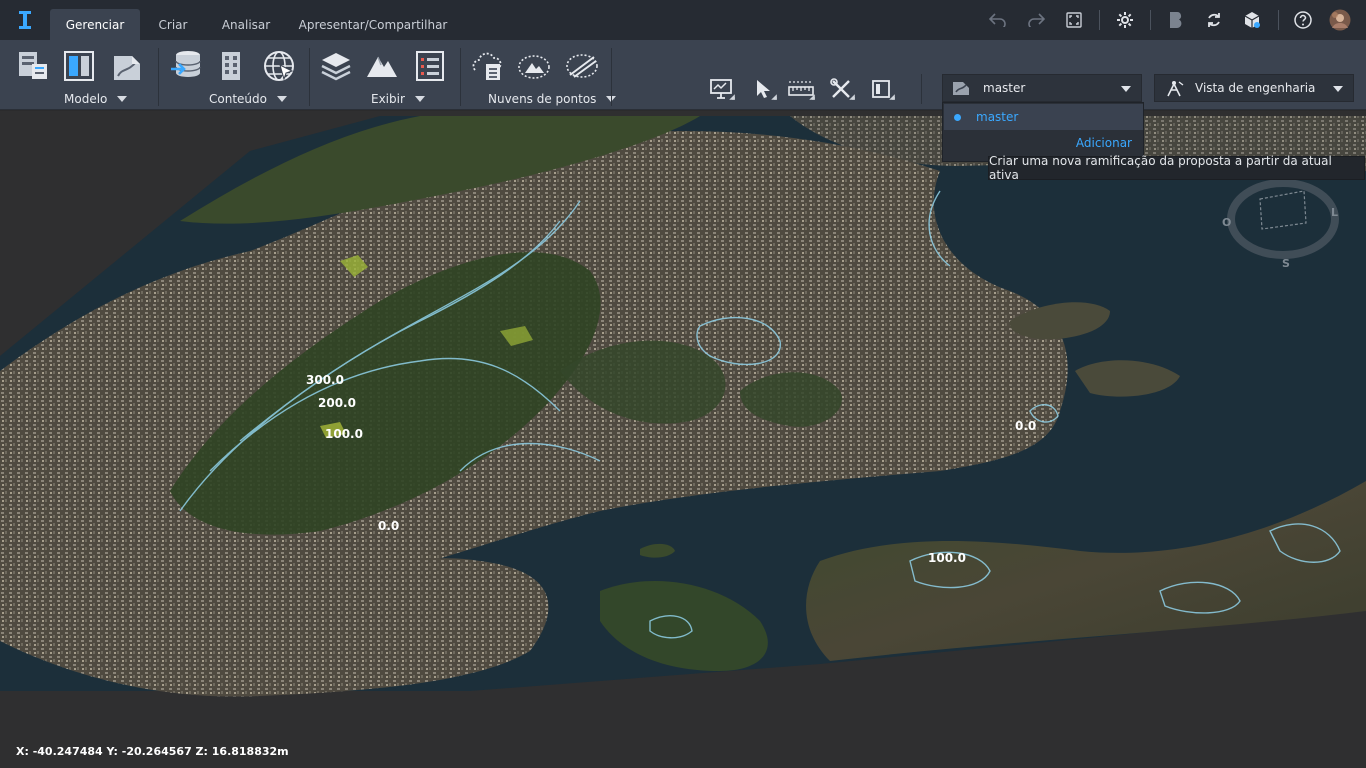 Image resolution: width=1366 pixels, height=768 pixels. I want to click on fit-view-icon, so click(1074, 20).